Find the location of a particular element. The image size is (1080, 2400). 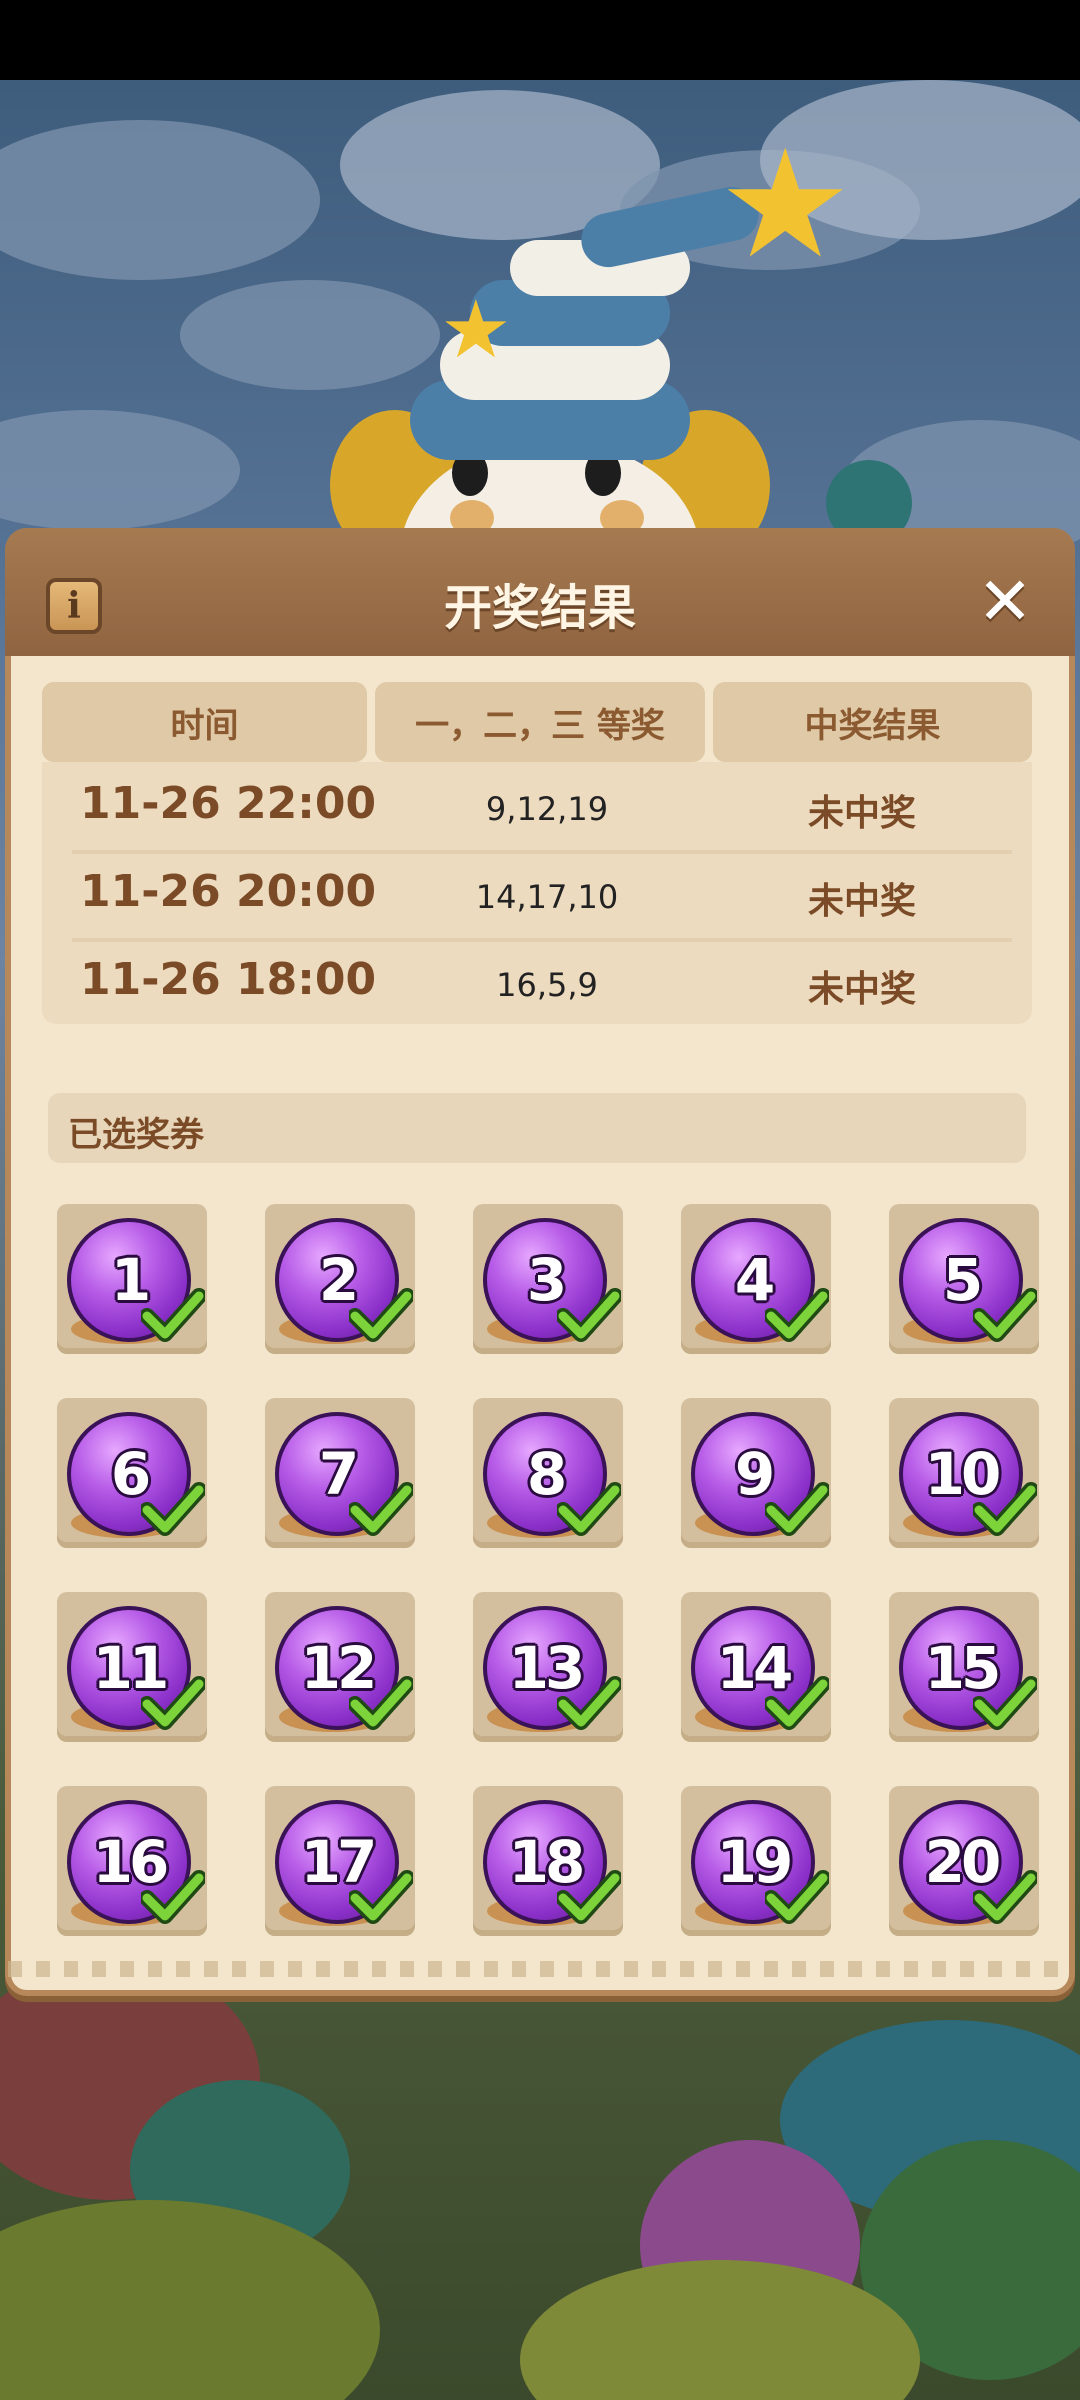

ticket-tile: 5 is located at coordinates (964, 1279).